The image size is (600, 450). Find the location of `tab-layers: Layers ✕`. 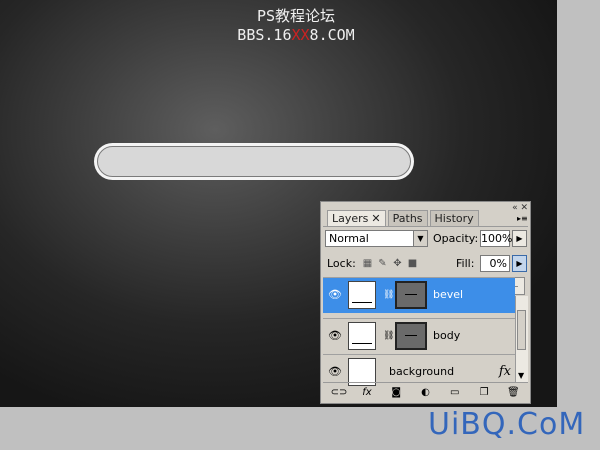

tab-layers: Layers ✕ is located at coordinates (356, 218).